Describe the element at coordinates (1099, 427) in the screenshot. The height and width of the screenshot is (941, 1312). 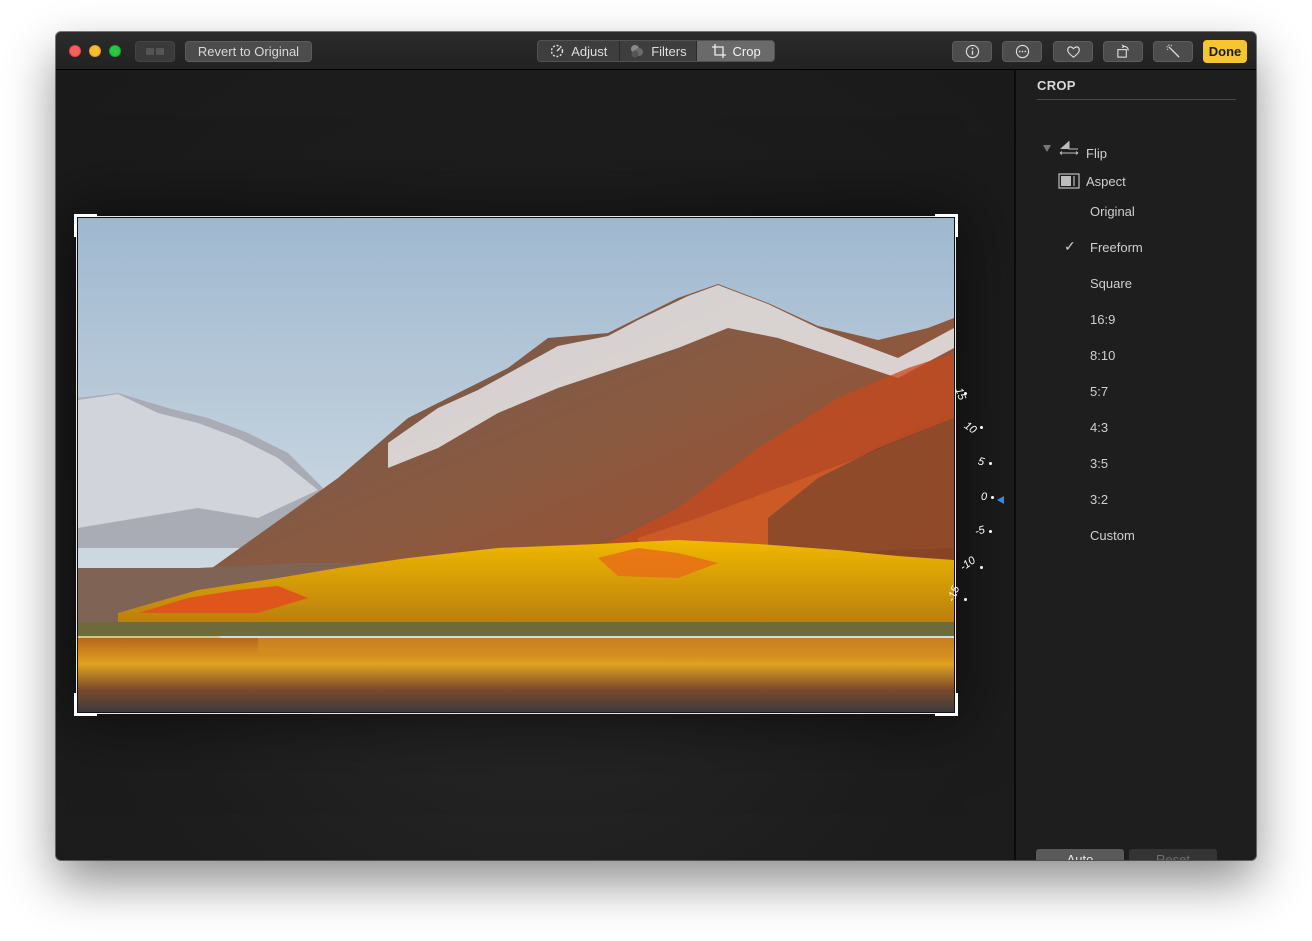
I see `aspect-option-4-3: 4:3` at that location.